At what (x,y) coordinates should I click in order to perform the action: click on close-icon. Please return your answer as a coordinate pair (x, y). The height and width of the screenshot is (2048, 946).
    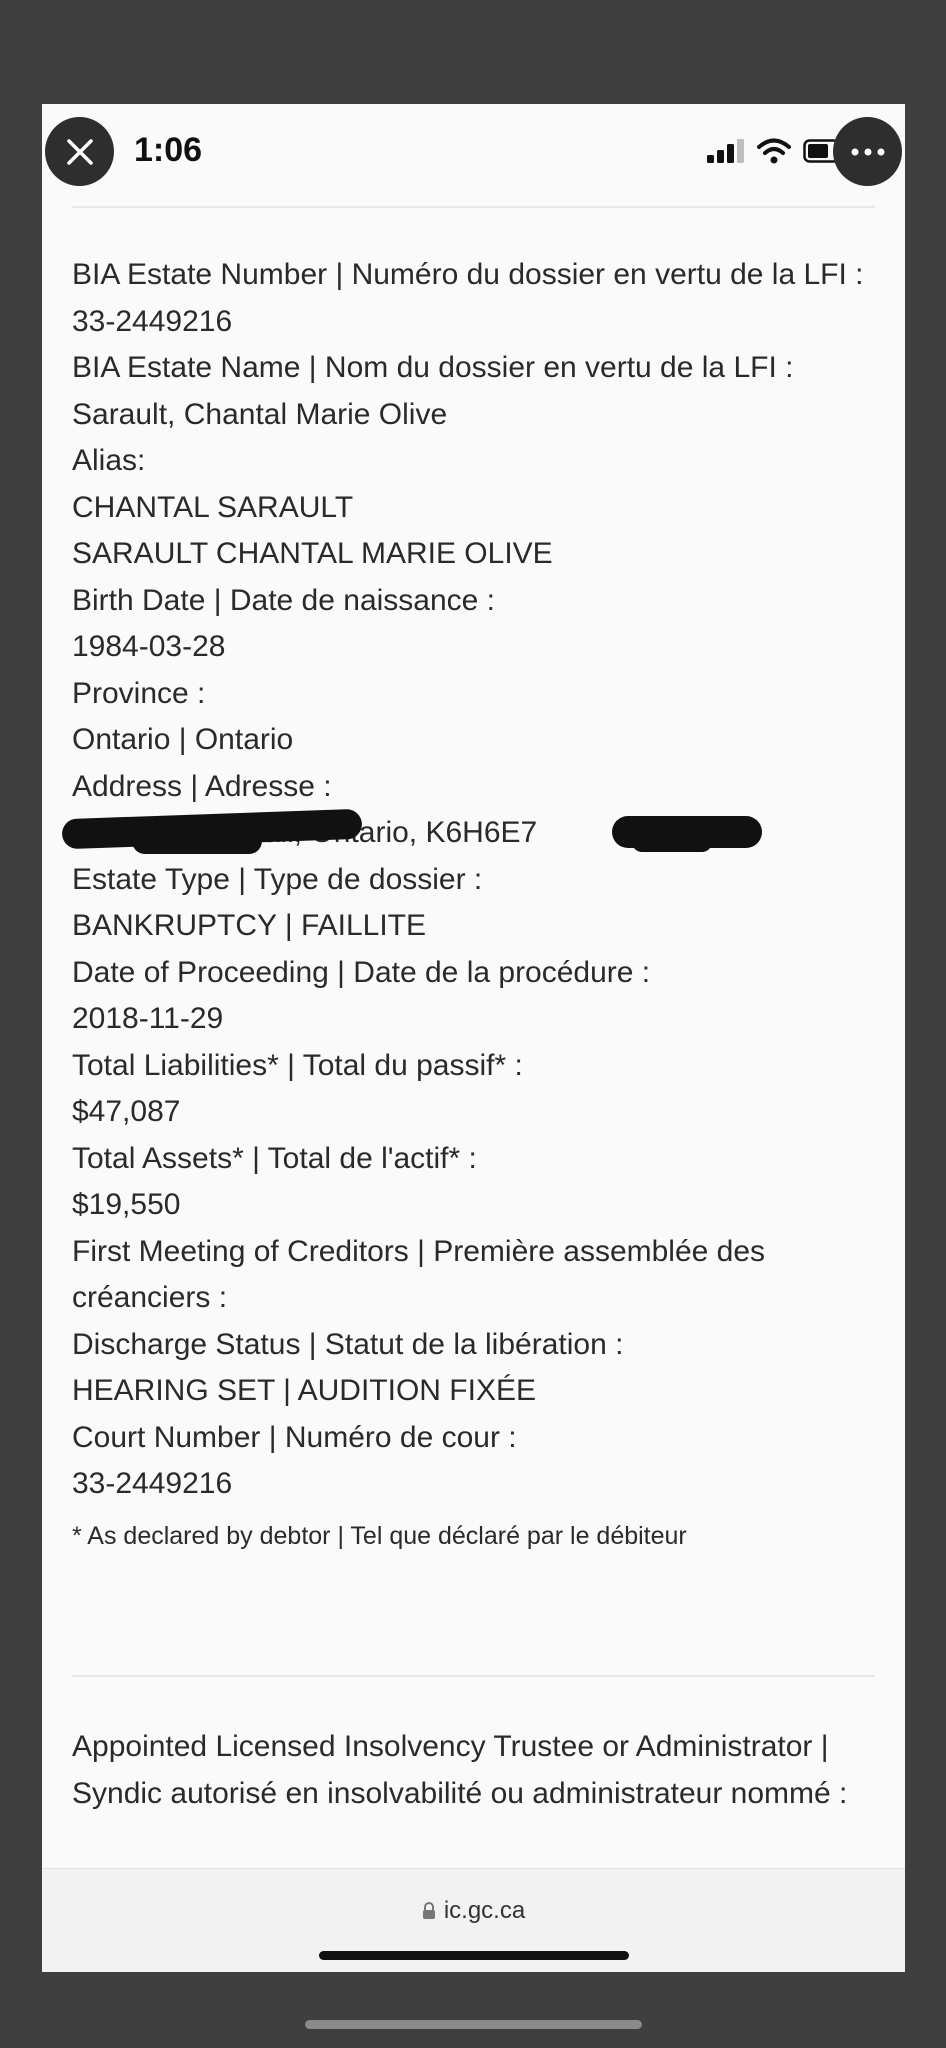
    Looking at the image, I should click on (79, 151).